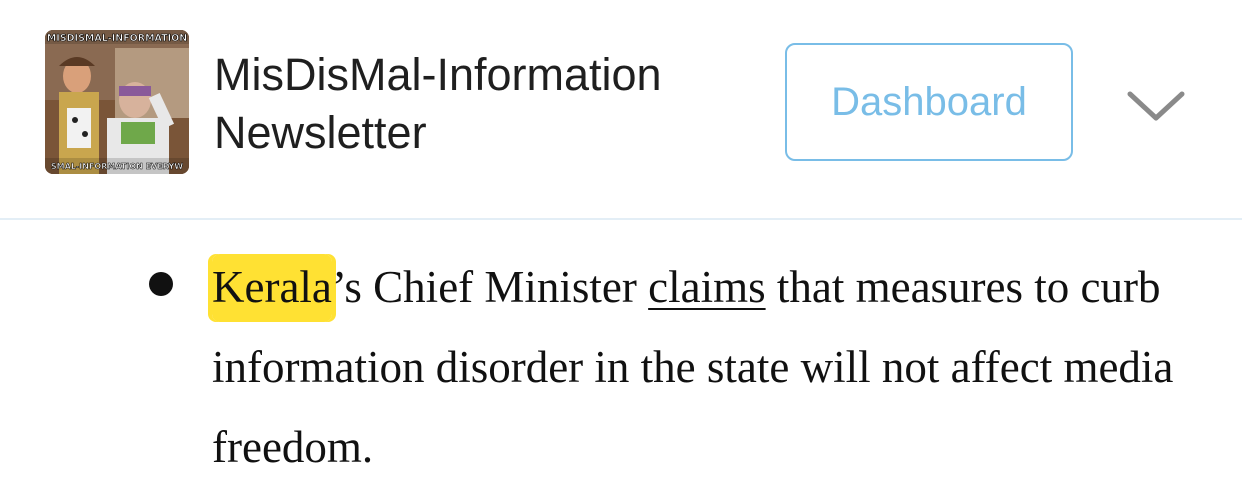  Describe the element at coordinates (320, 132) in the screenshot. I see `publication-title-line-2: Newsletter` at that location.